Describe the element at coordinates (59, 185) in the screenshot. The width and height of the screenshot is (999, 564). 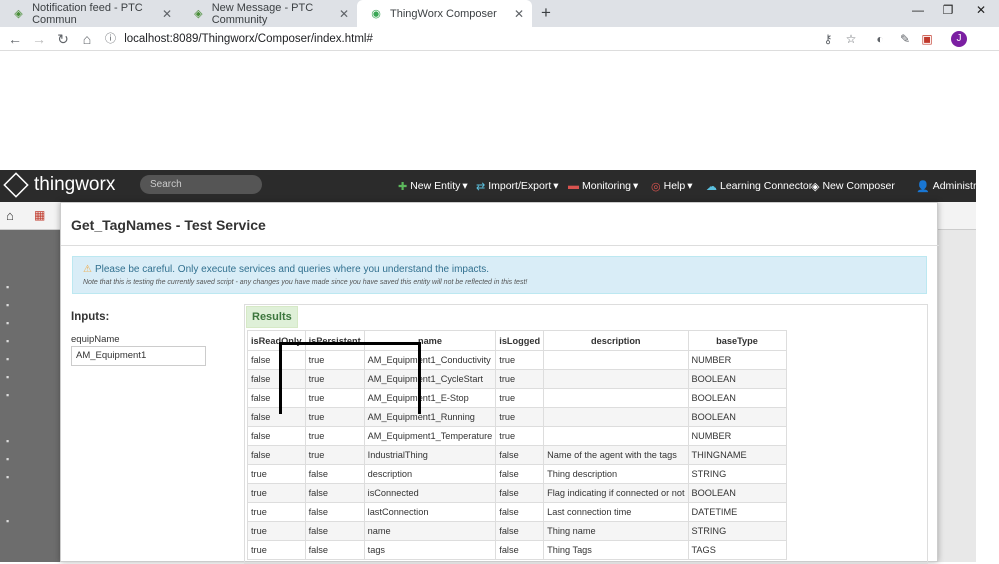
I see `thingworx-logo: thingworx` at that location.